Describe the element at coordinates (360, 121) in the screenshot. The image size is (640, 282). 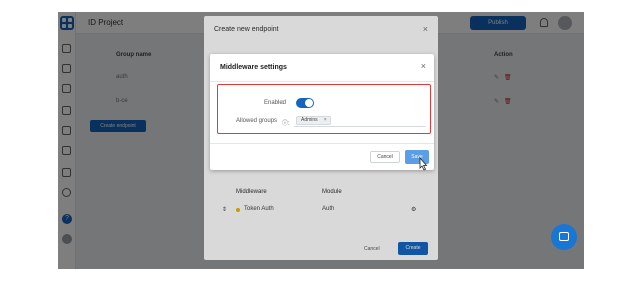
I see `allowed-groups-input: Admins ×` at that location.